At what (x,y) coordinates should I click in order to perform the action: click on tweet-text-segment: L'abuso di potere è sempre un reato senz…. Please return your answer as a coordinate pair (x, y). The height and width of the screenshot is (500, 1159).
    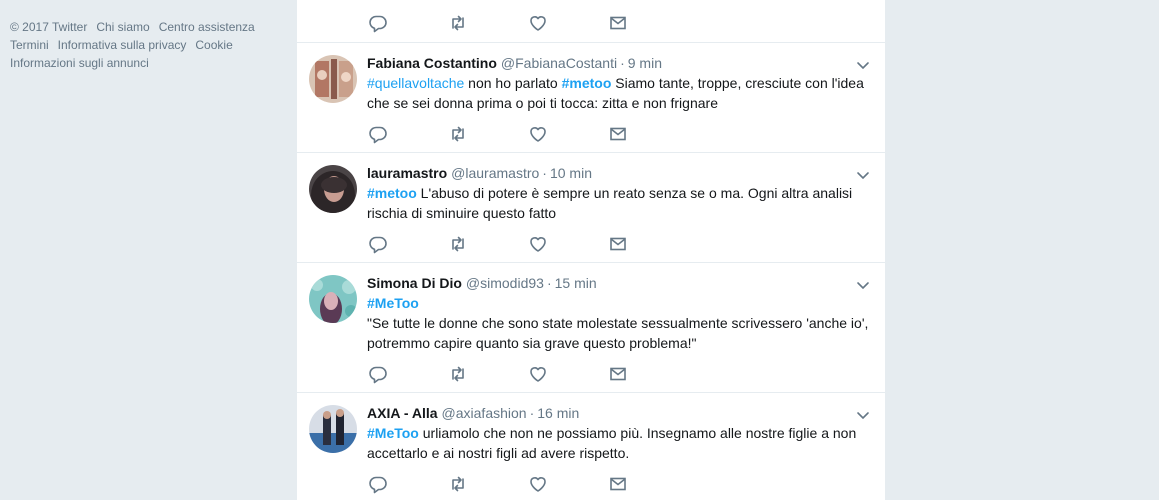
    Looking at the image, I should click on (634, 193).